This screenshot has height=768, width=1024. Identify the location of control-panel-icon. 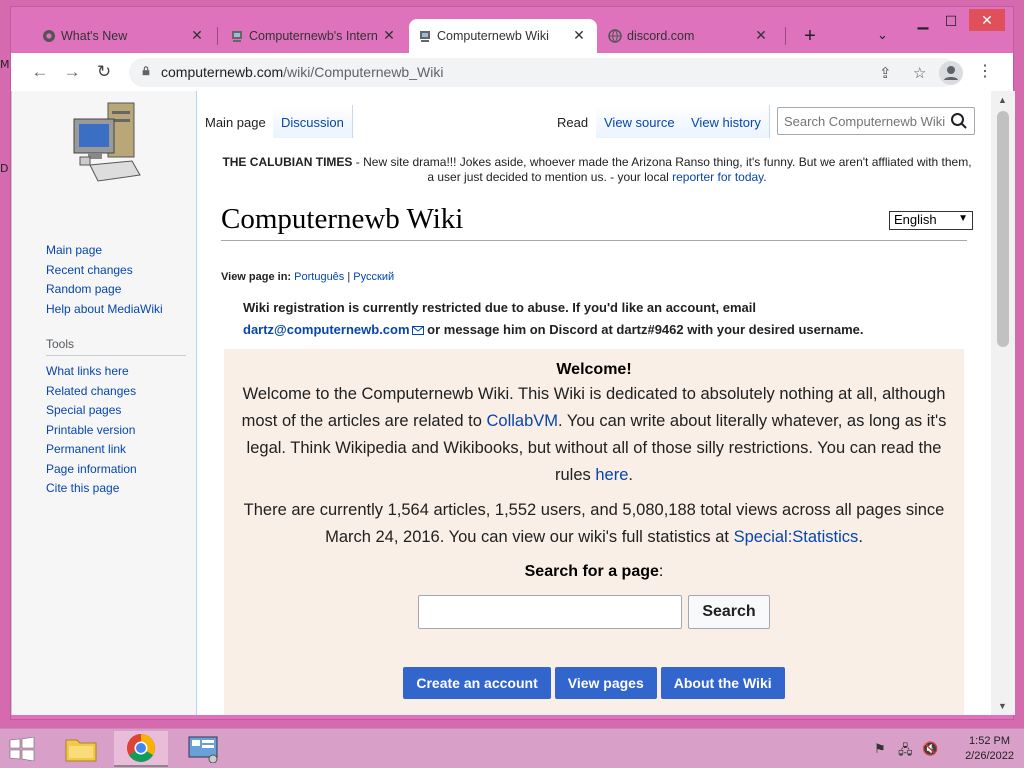
(203, 749).